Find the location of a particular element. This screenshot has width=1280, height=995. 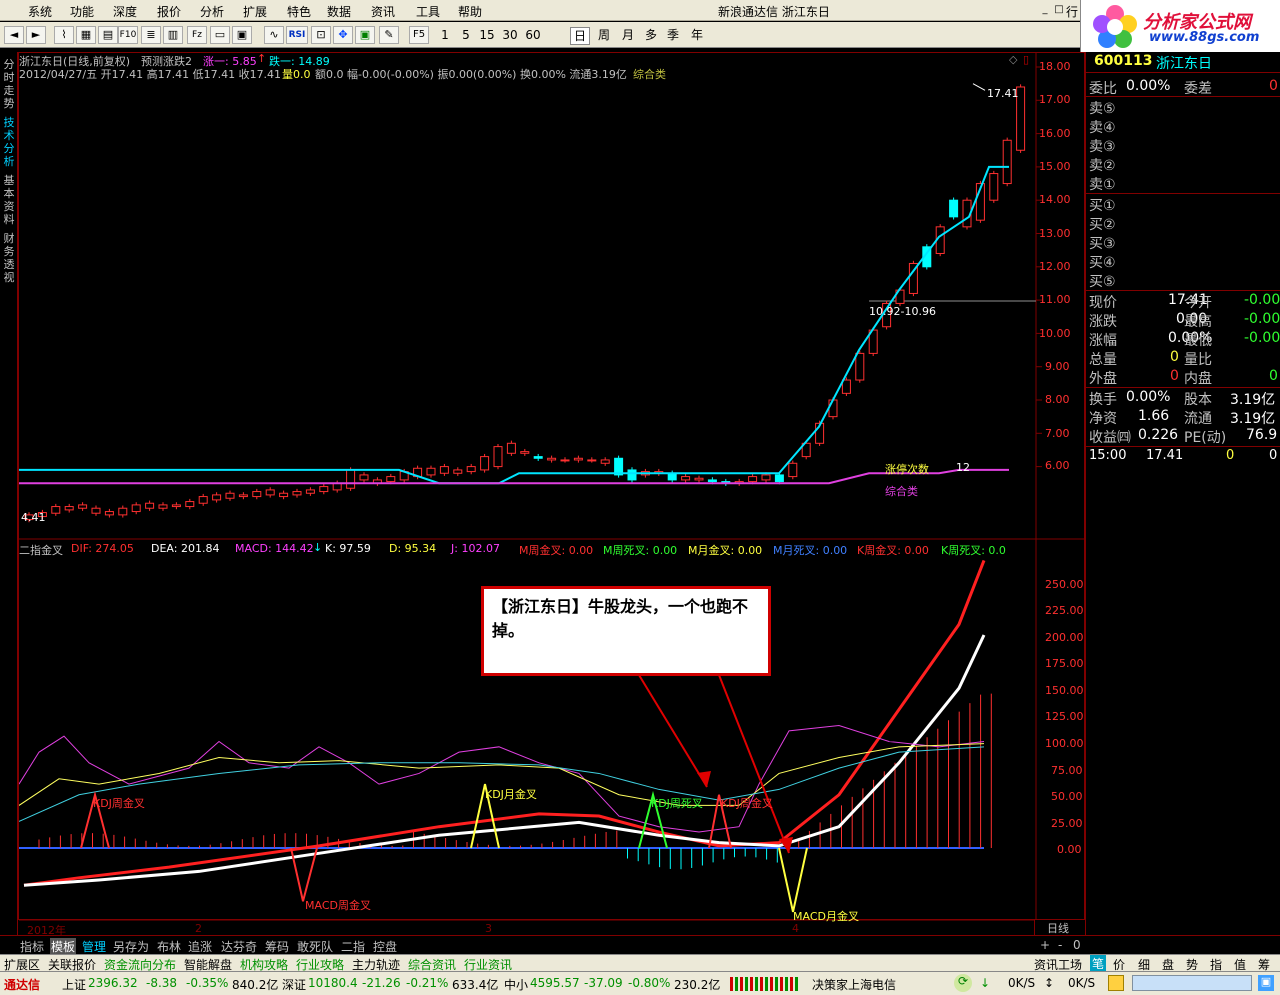

menu-system: 系统 is located at coordinates (40, 11).